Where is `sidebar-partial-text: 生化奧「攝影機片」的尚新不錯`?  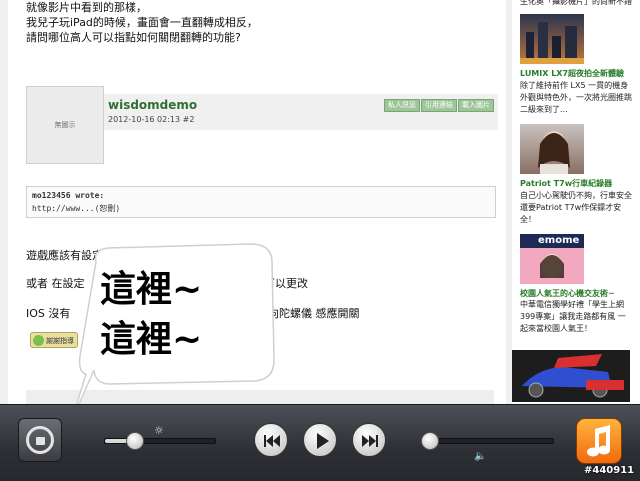 sidebar-partial-text: 生化奧「攝影機片」的尚新不錯 is located at coordinates (576, 3).